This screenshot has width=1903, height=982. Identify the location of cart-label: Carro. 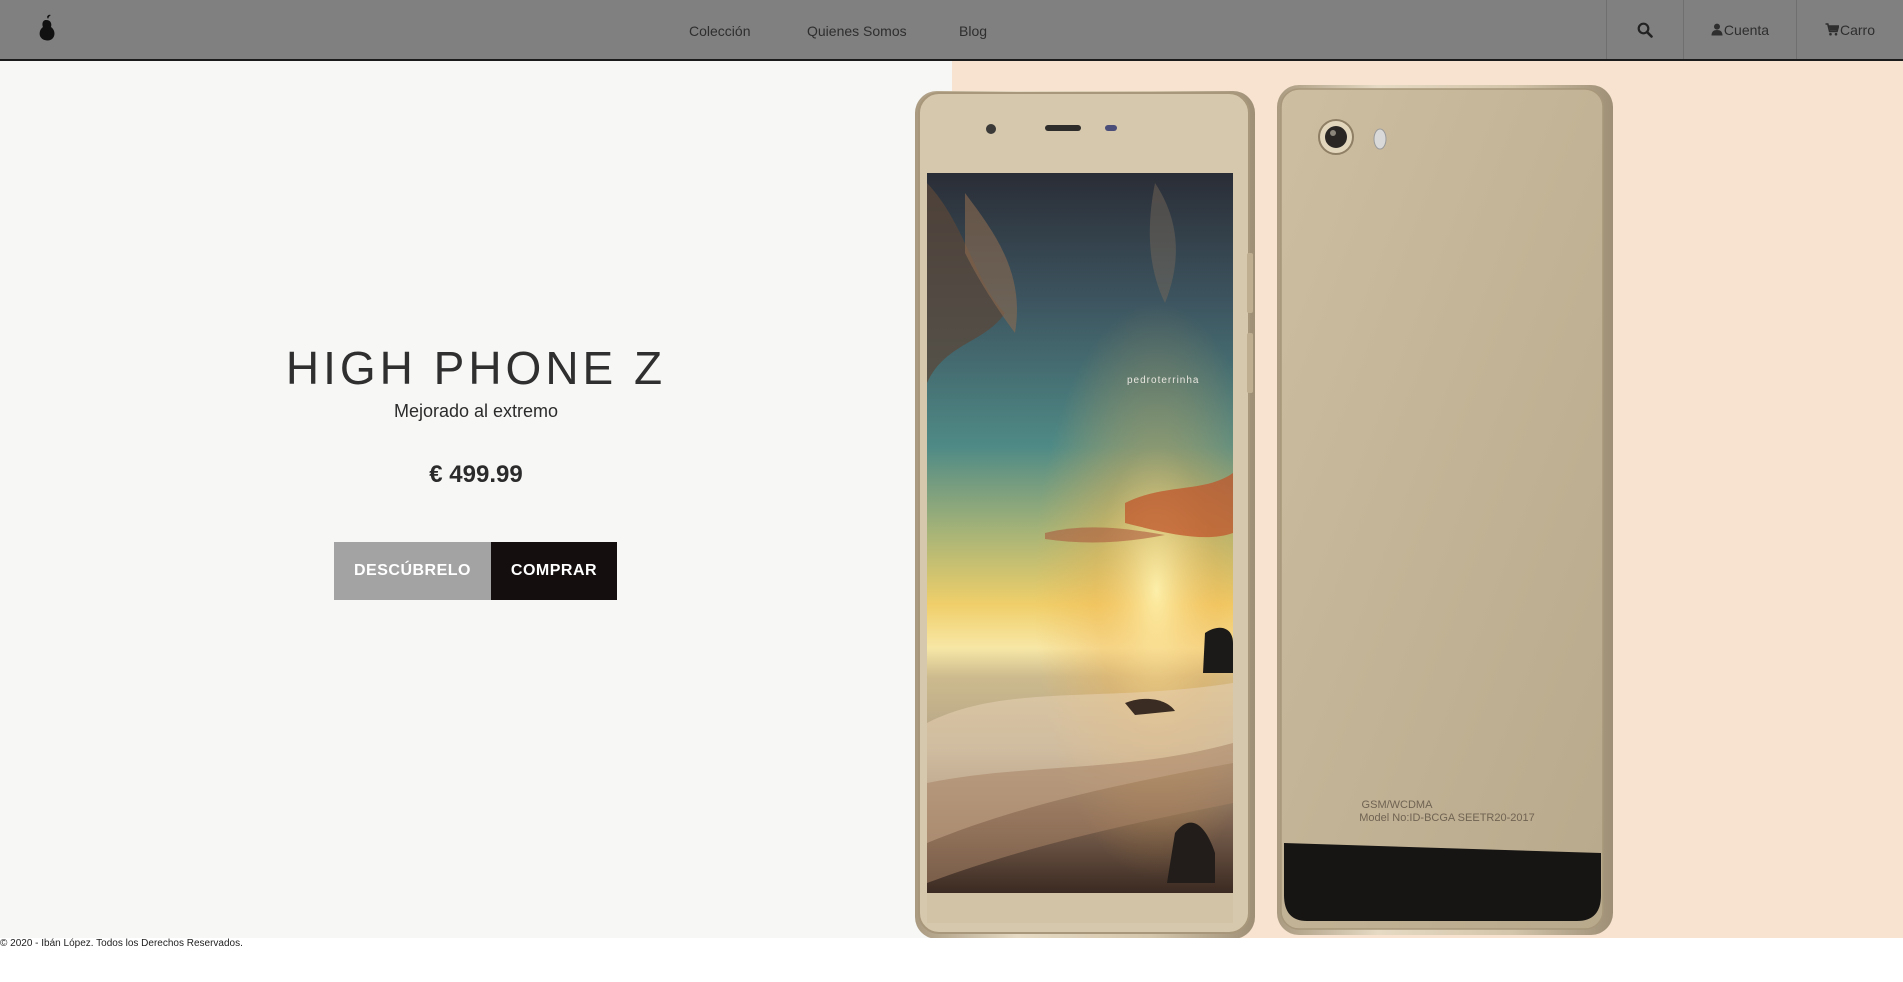
(1857, 29).